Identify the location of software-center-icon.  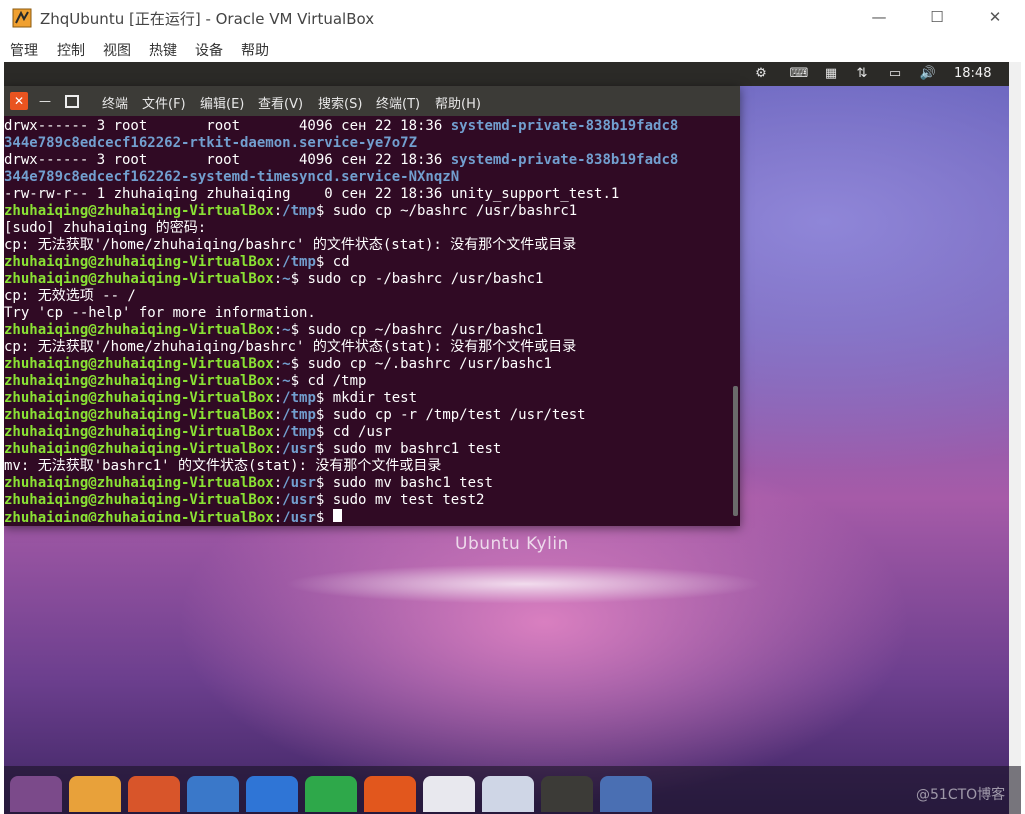
(449, 794).